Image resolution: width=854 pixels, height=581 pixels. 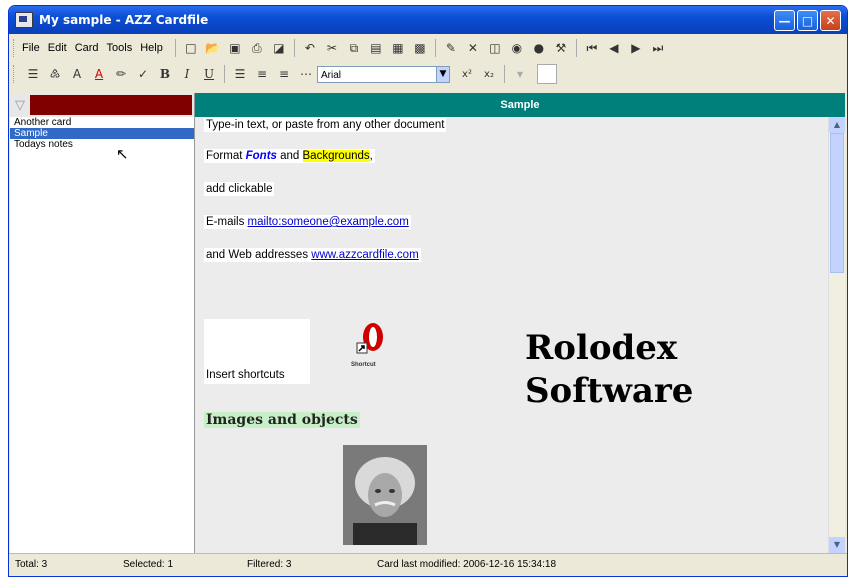 I want to click on format-suffix: ,, so click(x=371, y=156).